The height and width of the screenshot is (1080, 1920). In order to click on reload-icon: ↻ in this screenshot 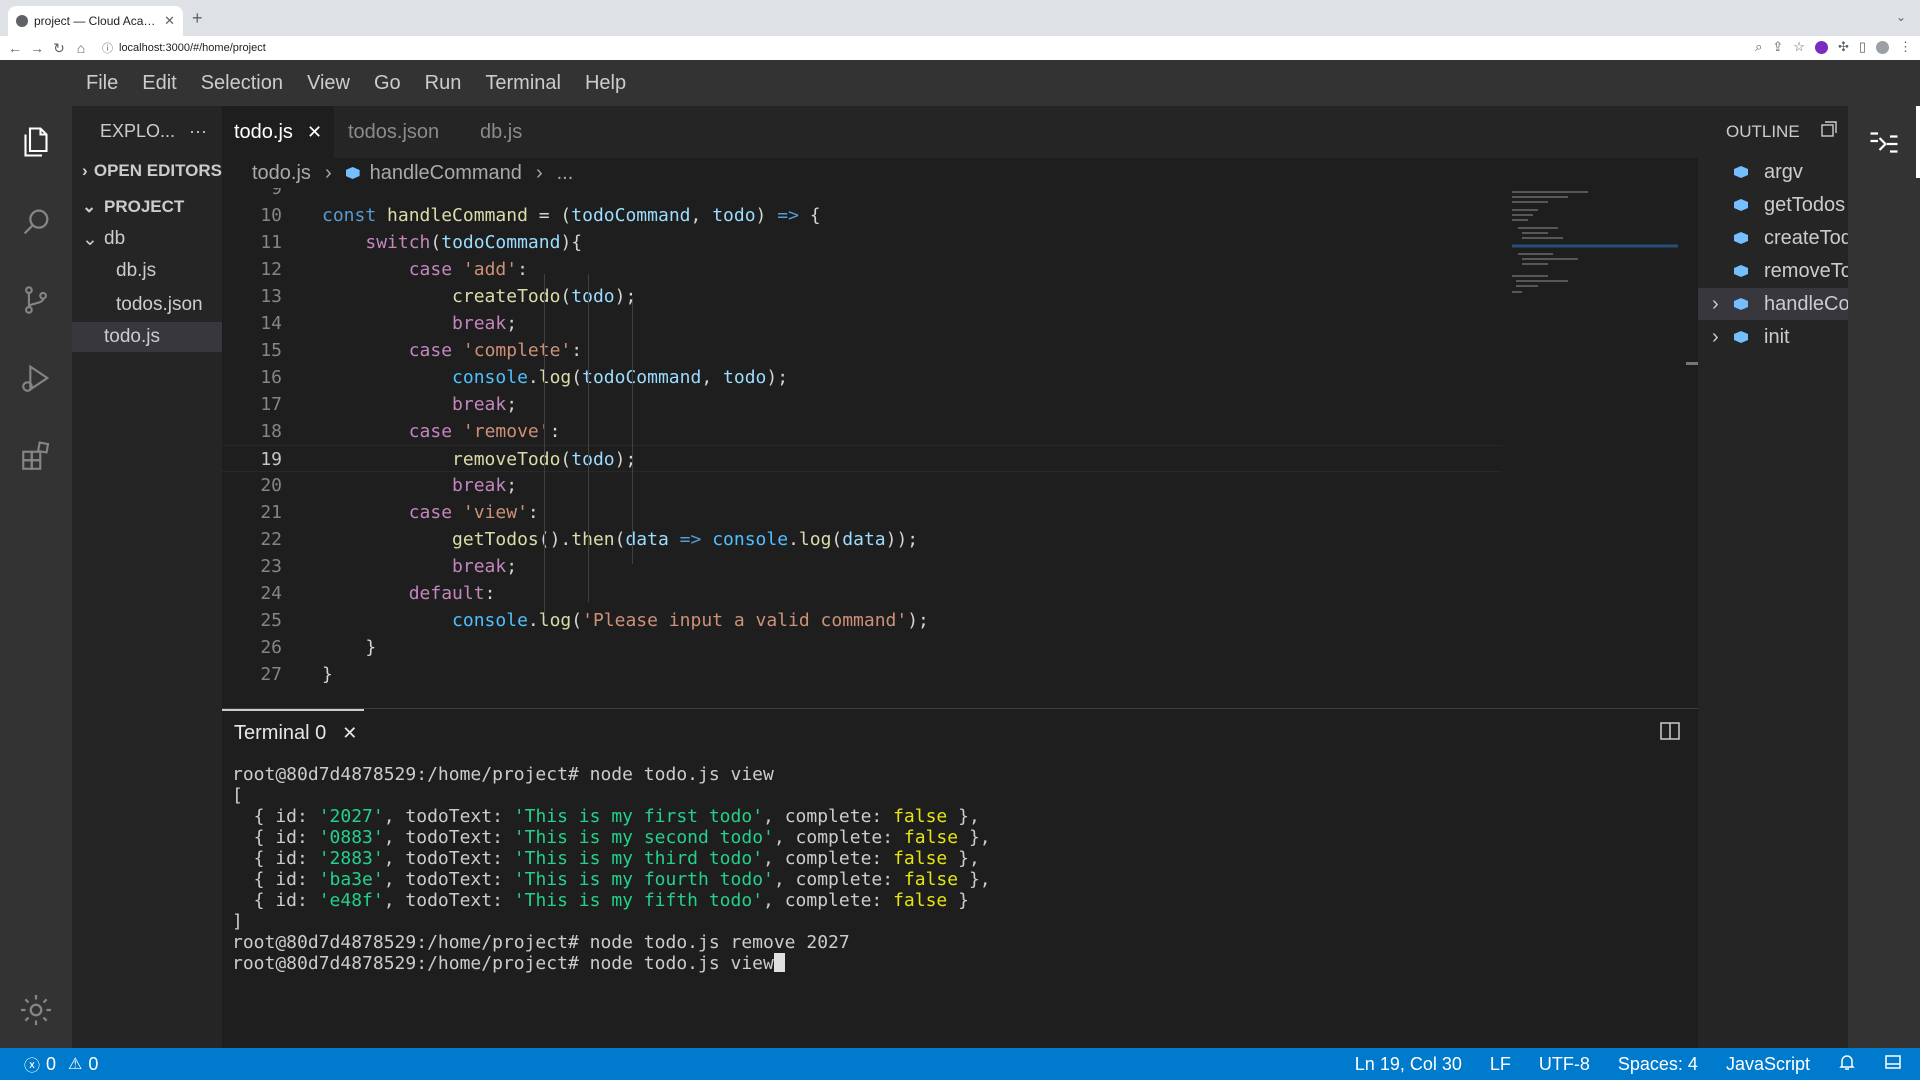, I will do `click(59, 48)`.